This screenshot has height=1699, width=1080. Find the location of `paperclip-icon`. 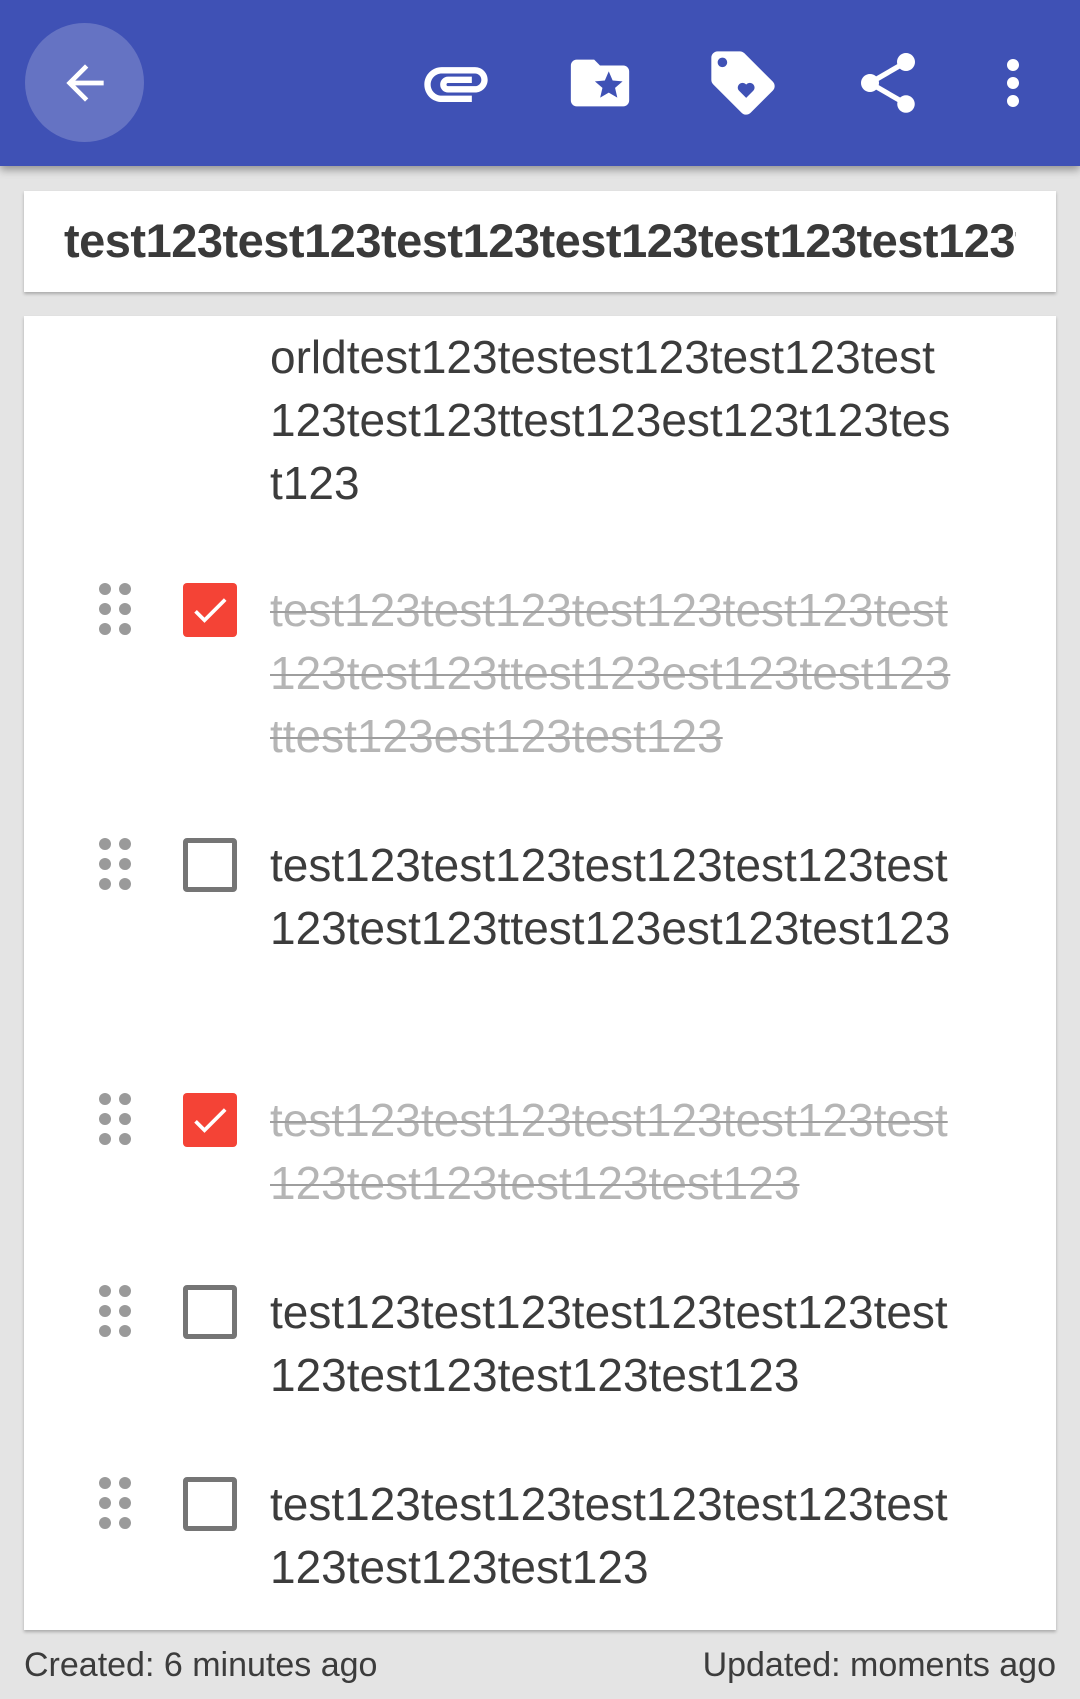

paperclip-icon is located at coordinates (456, 84).